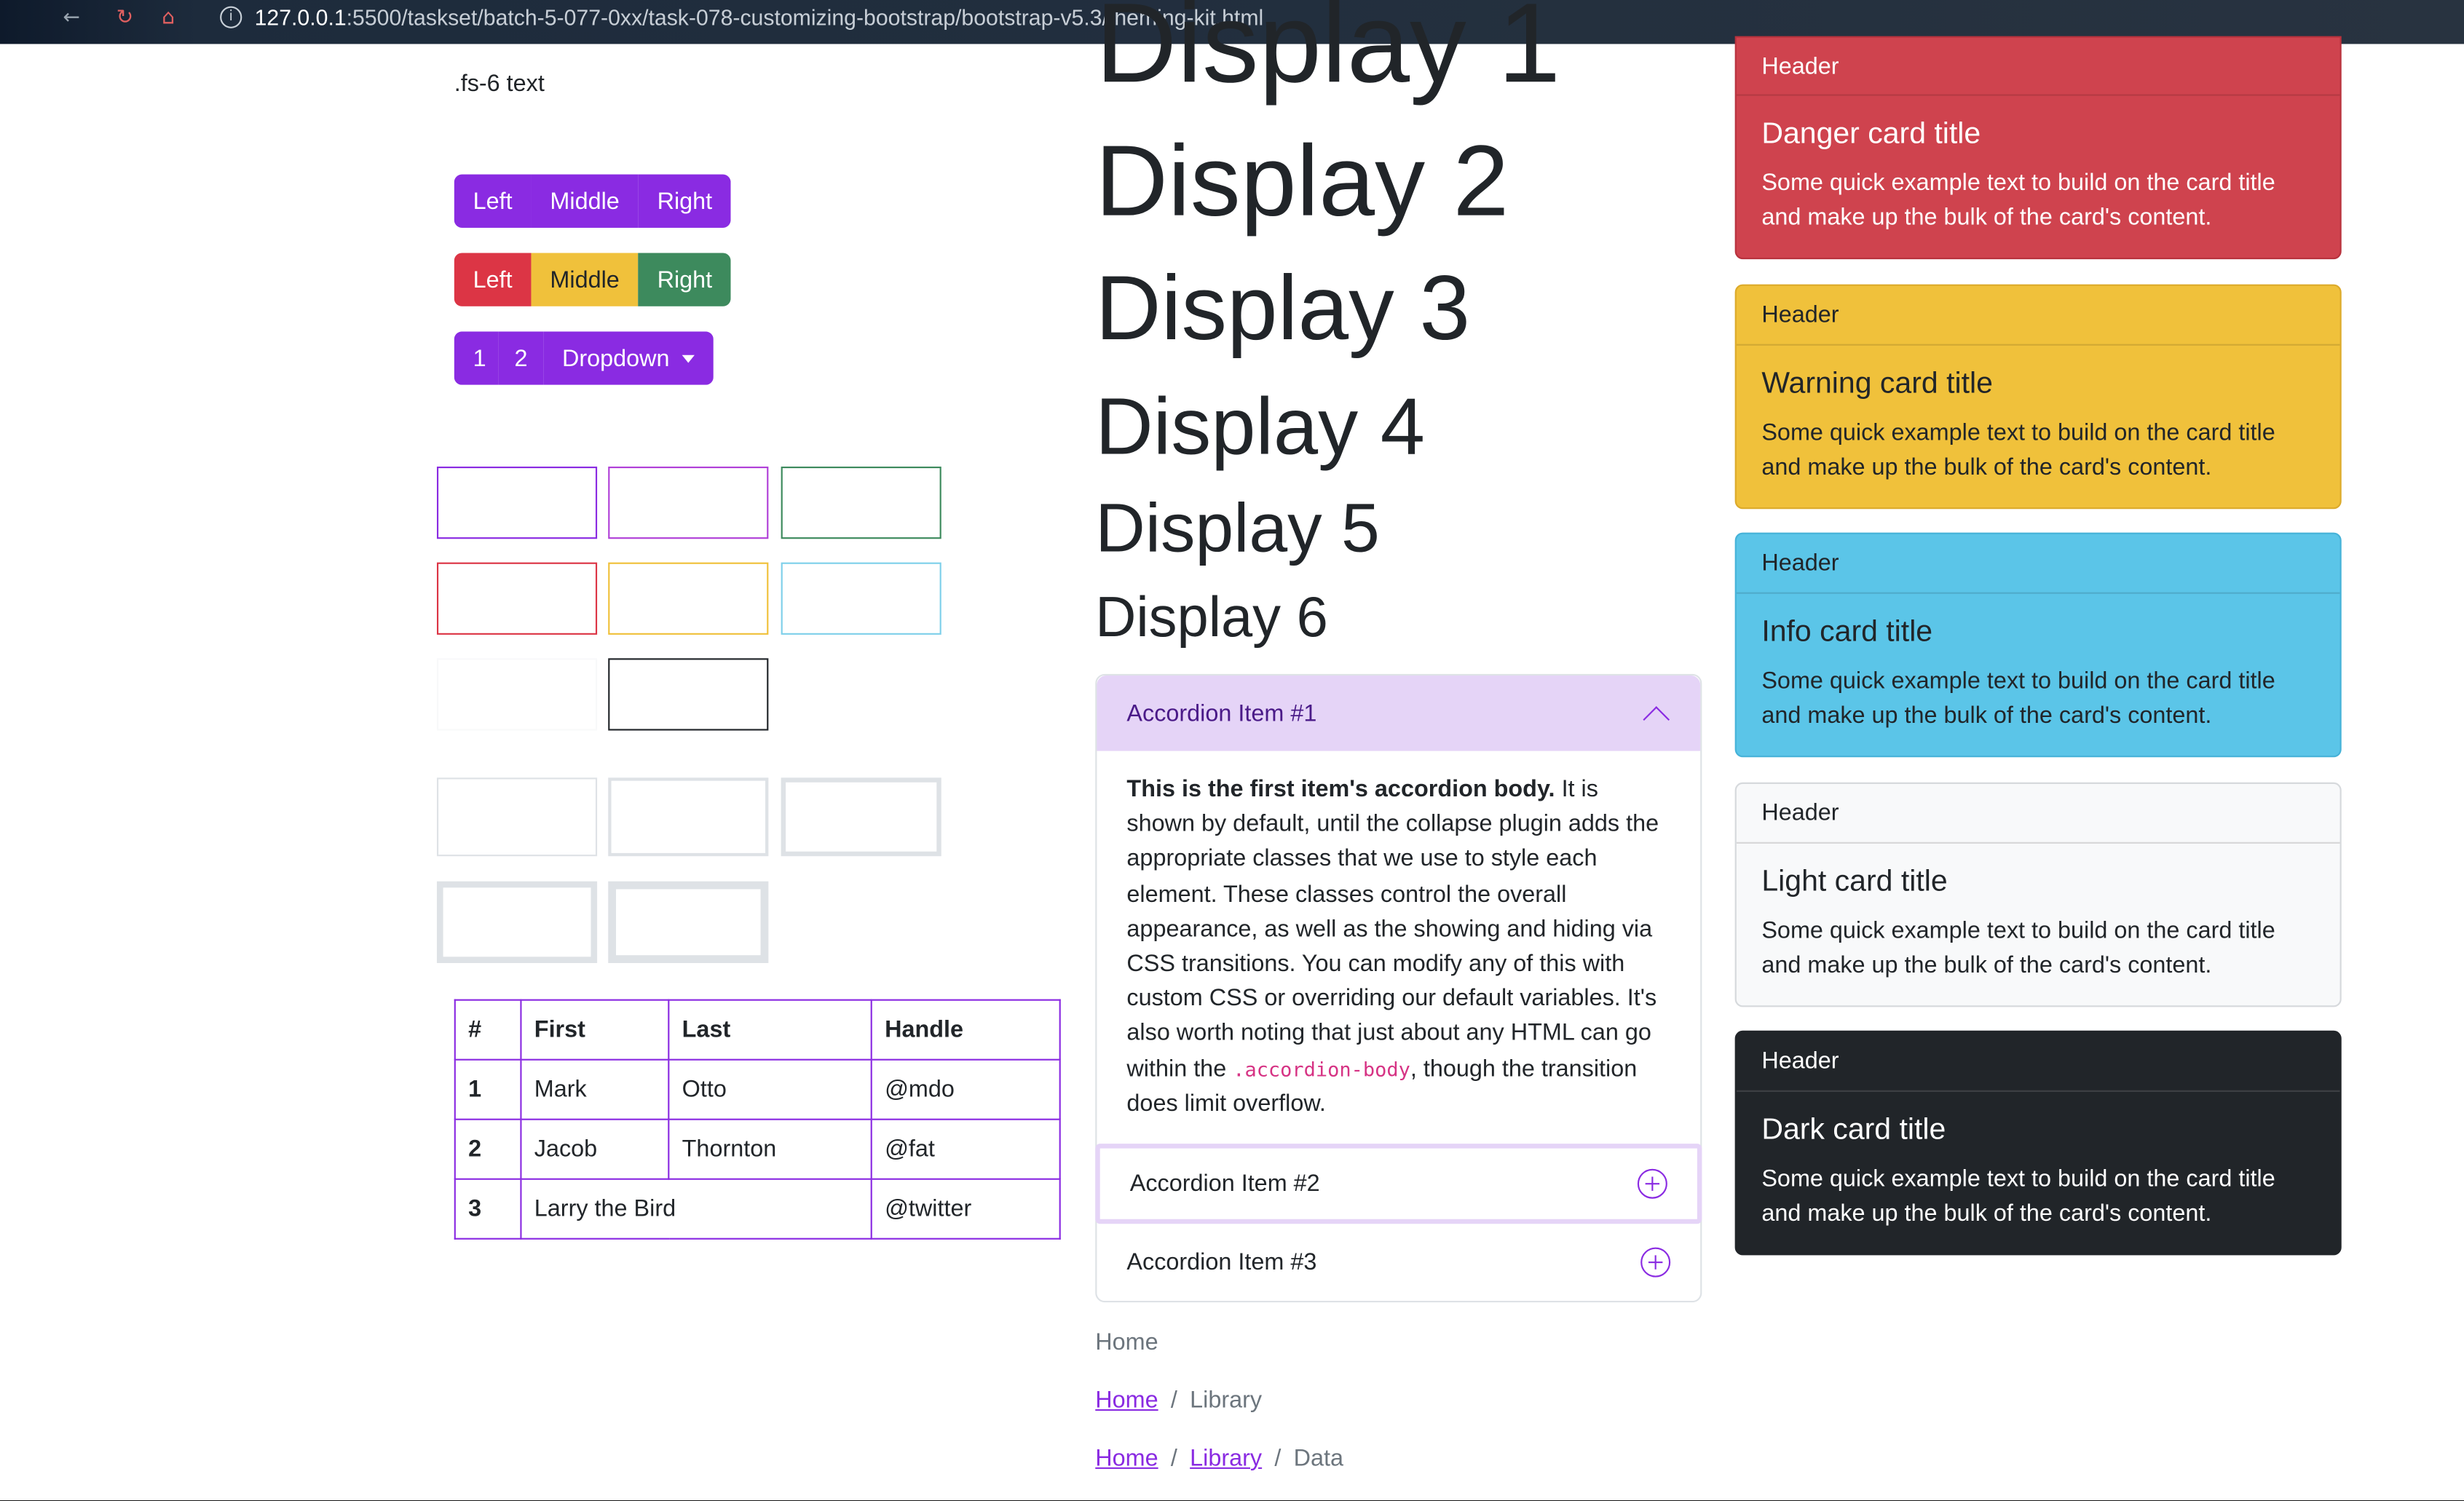  I want to click on border-box-warning, so click(689, 598).